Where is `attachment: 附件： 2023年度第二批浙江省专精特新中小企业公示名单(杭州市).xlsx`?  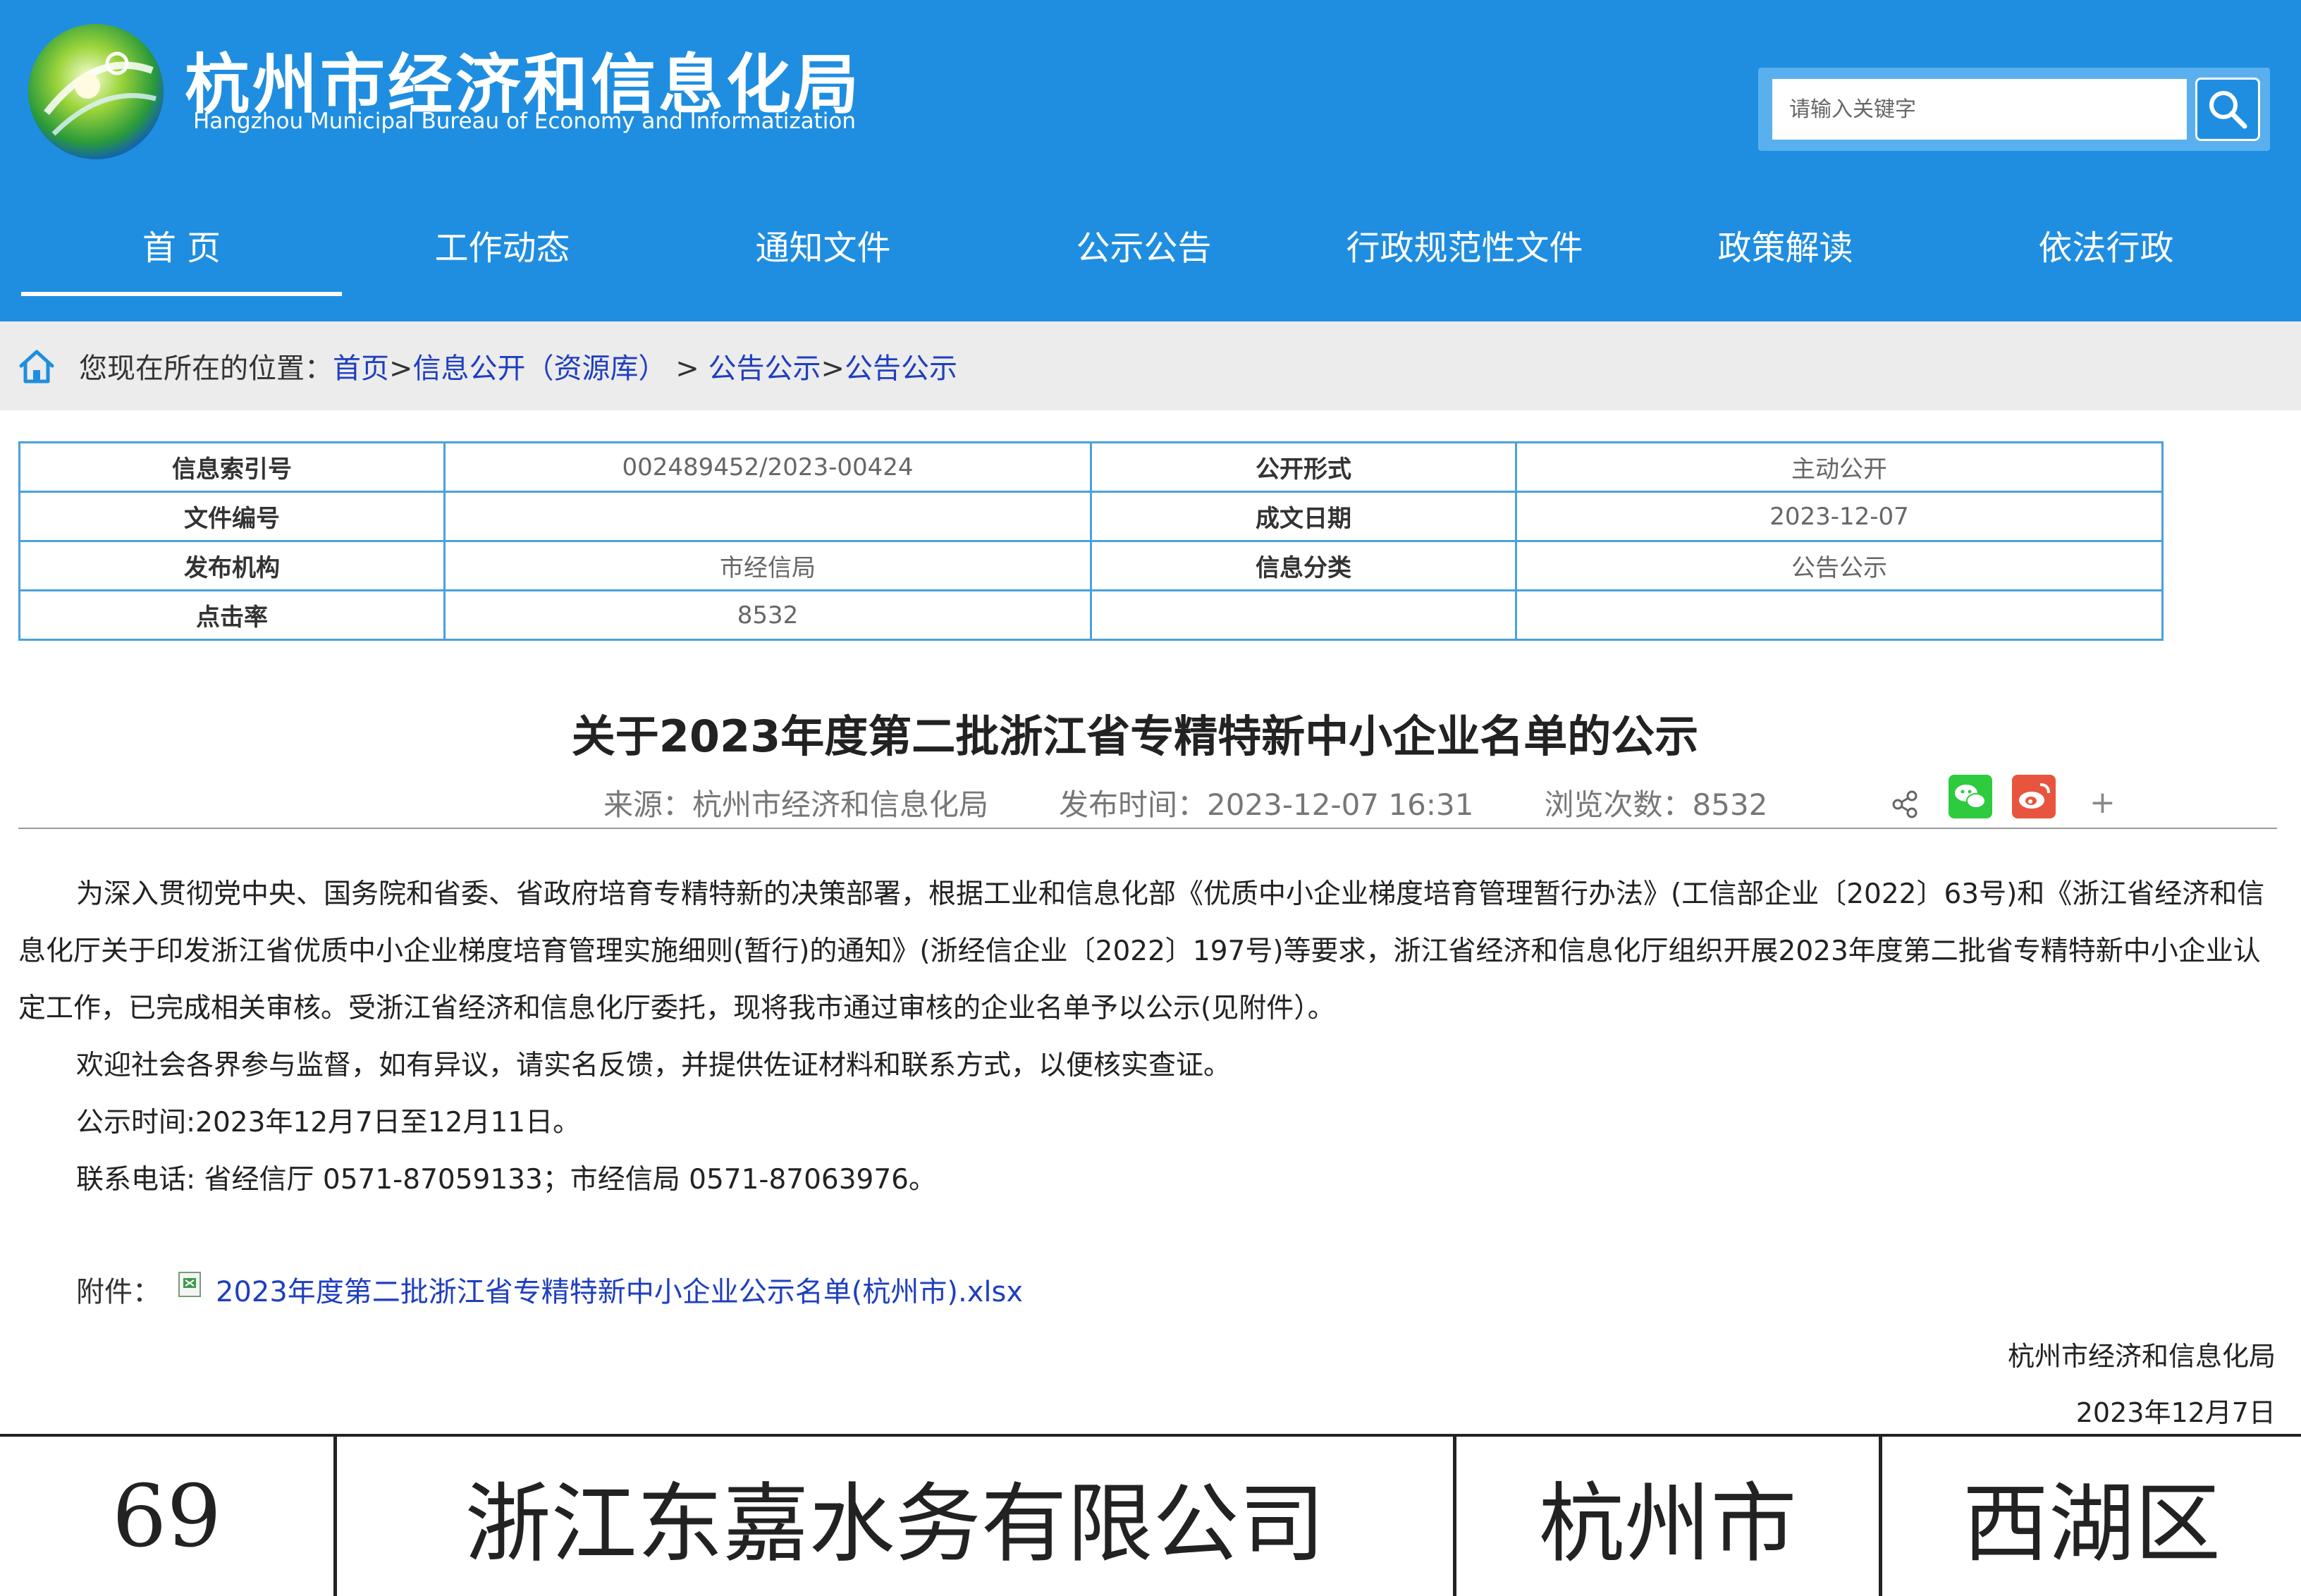 attachment: 附件： 2023年度第二批浙江省专精特新中小企业公示名单(杭州市).xlsx is located at coordinates (549, 1289).